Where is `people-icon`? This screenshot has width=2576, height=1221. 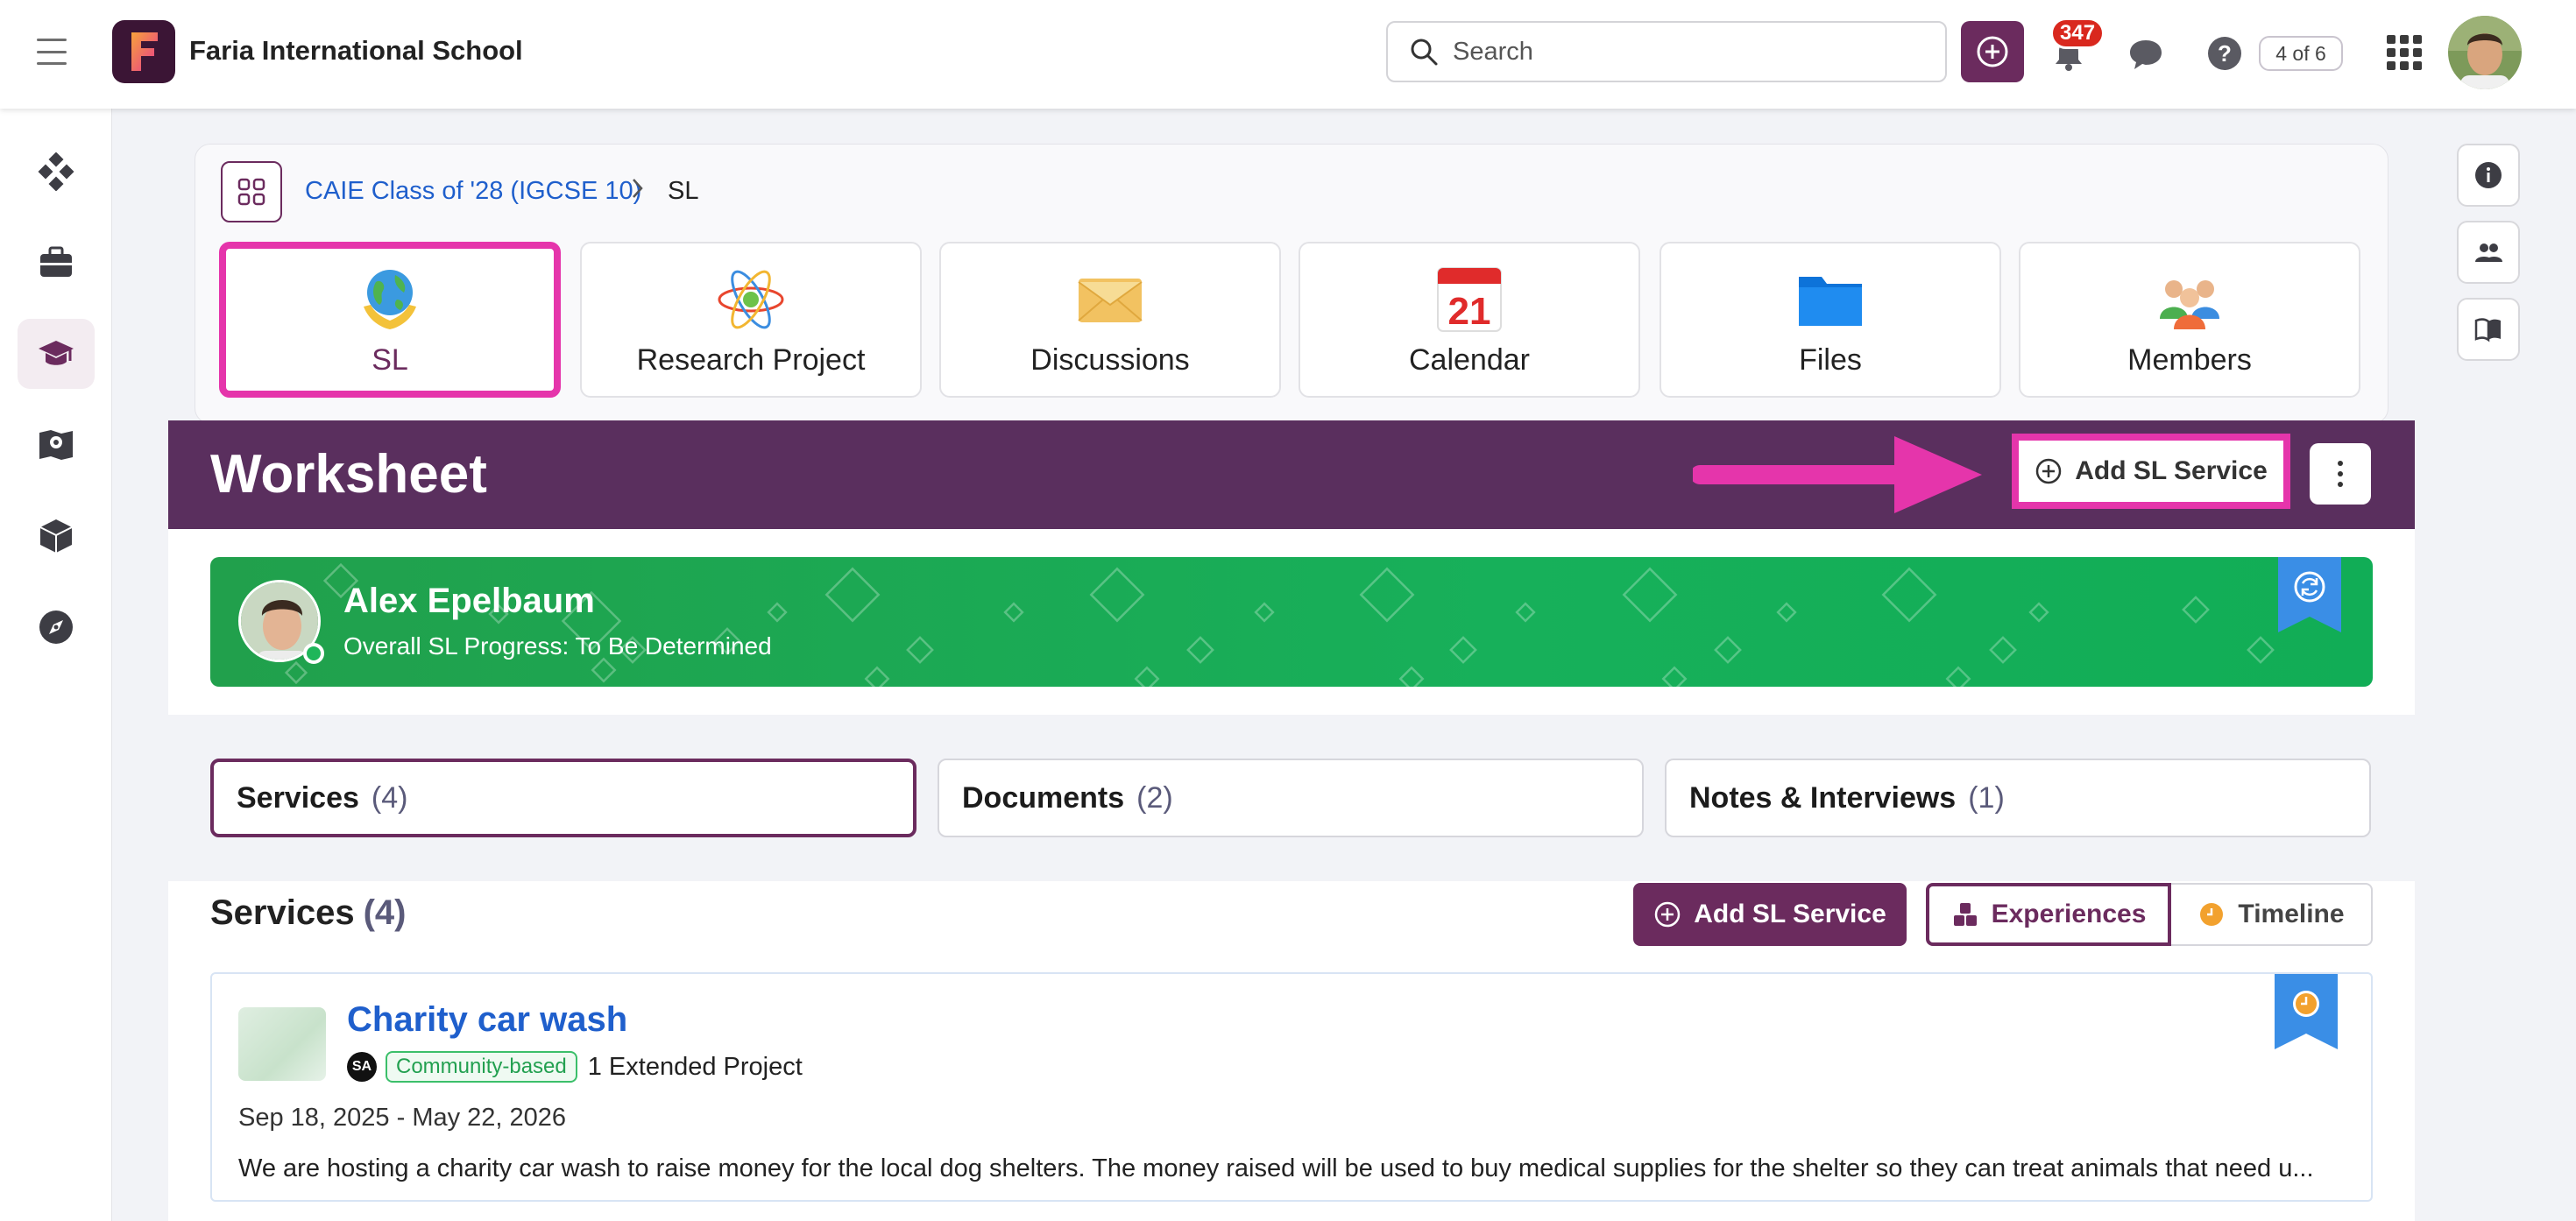 people-icon is located at coordinates (2488, 252).